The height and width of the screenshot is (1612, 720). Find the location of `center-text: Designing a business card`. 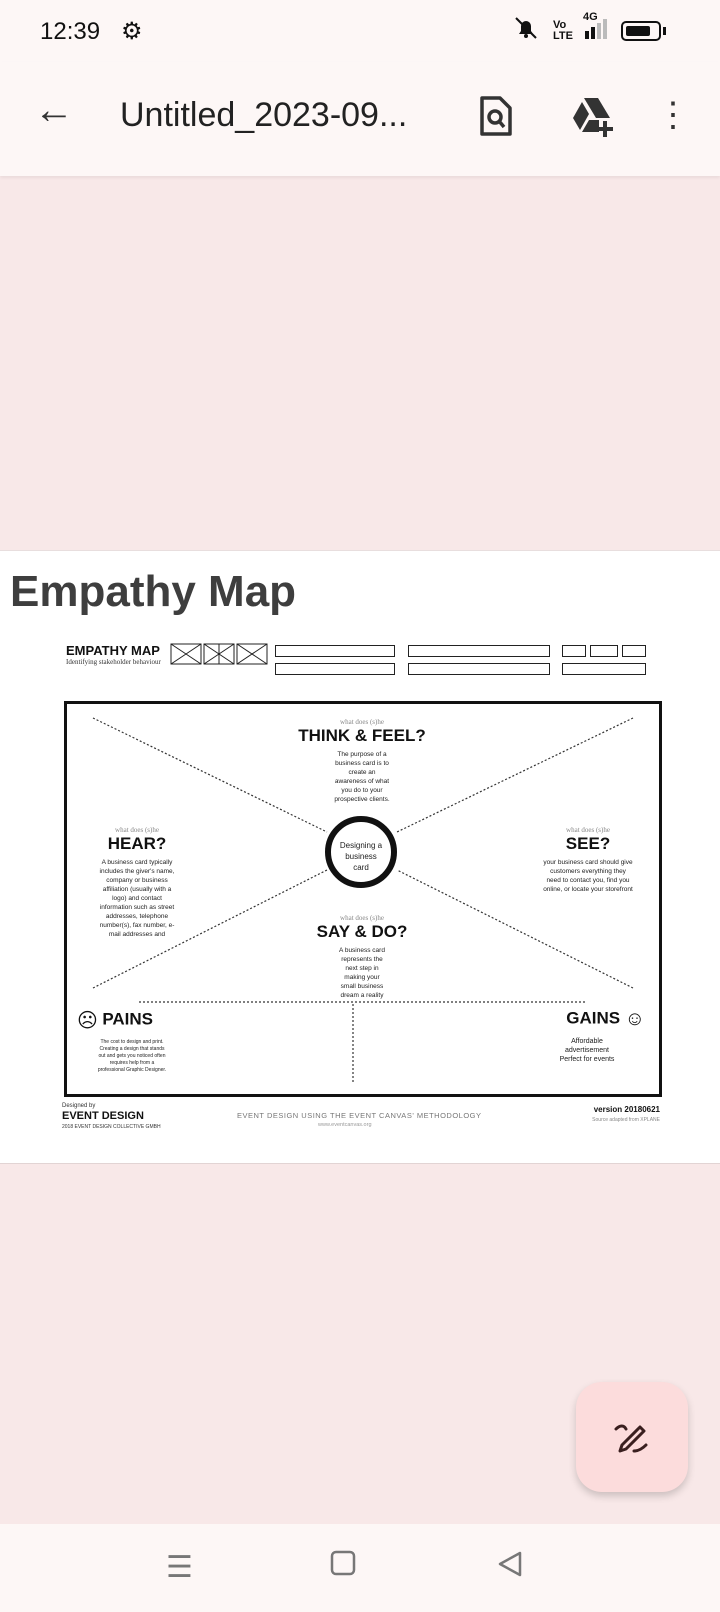

center-text: Designing a business card is located at coordinates (361, 856).